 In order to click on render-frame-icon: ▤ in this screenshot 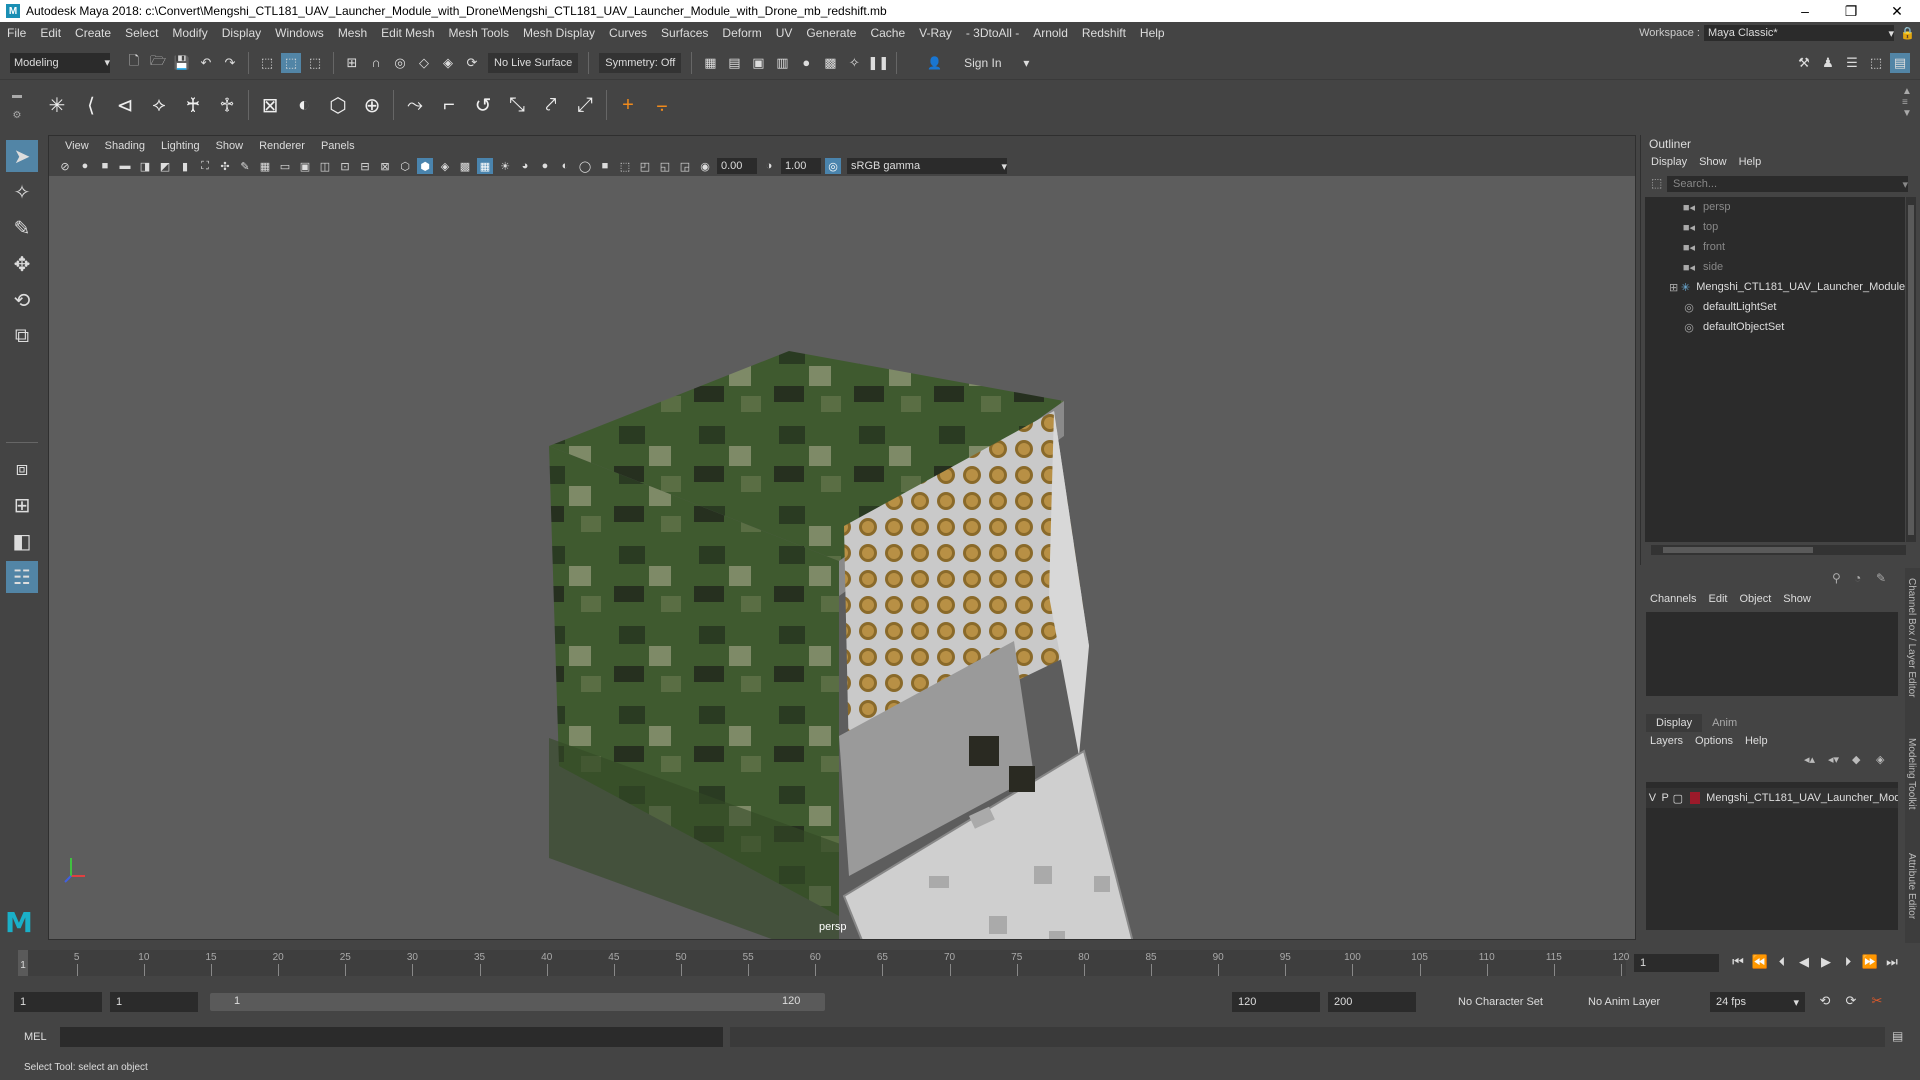, I will do `click(734, 63)`.